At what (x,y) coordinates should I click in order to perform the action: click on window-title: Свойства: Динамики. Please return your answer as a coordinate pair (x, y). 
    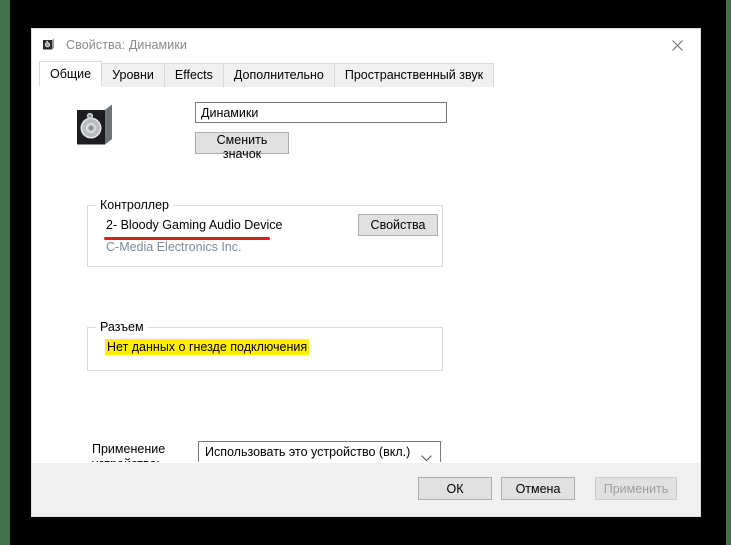
    Looking at the image, I should click on (126, 45).